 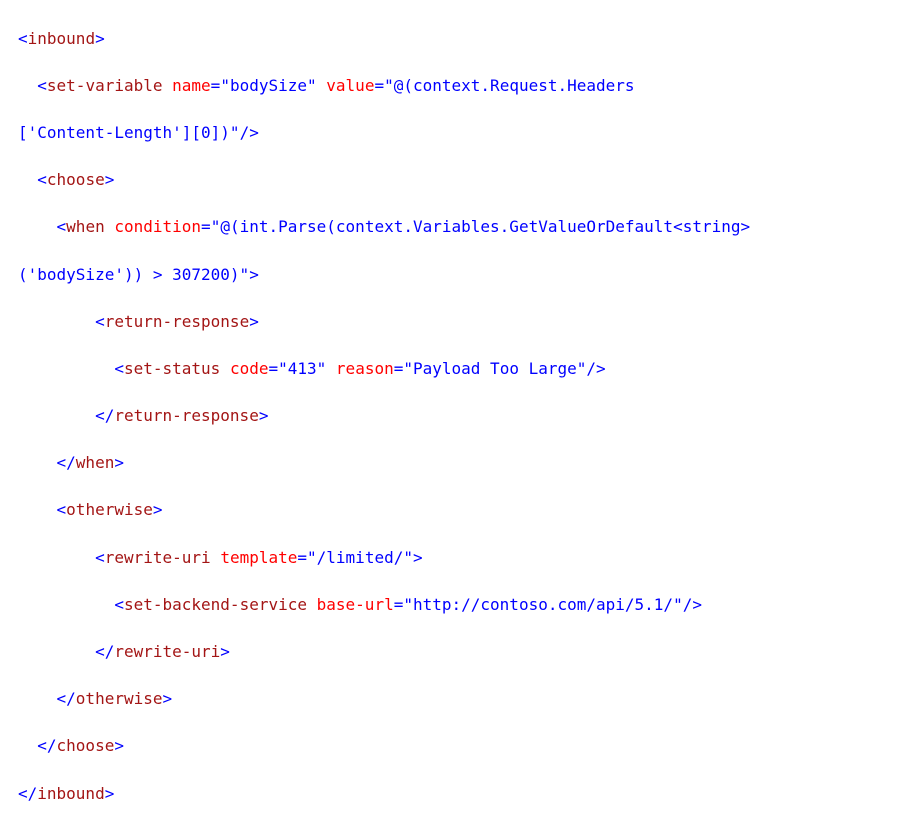 I want to click on code-line-1: <inbound>, so click(x=61, y=38).